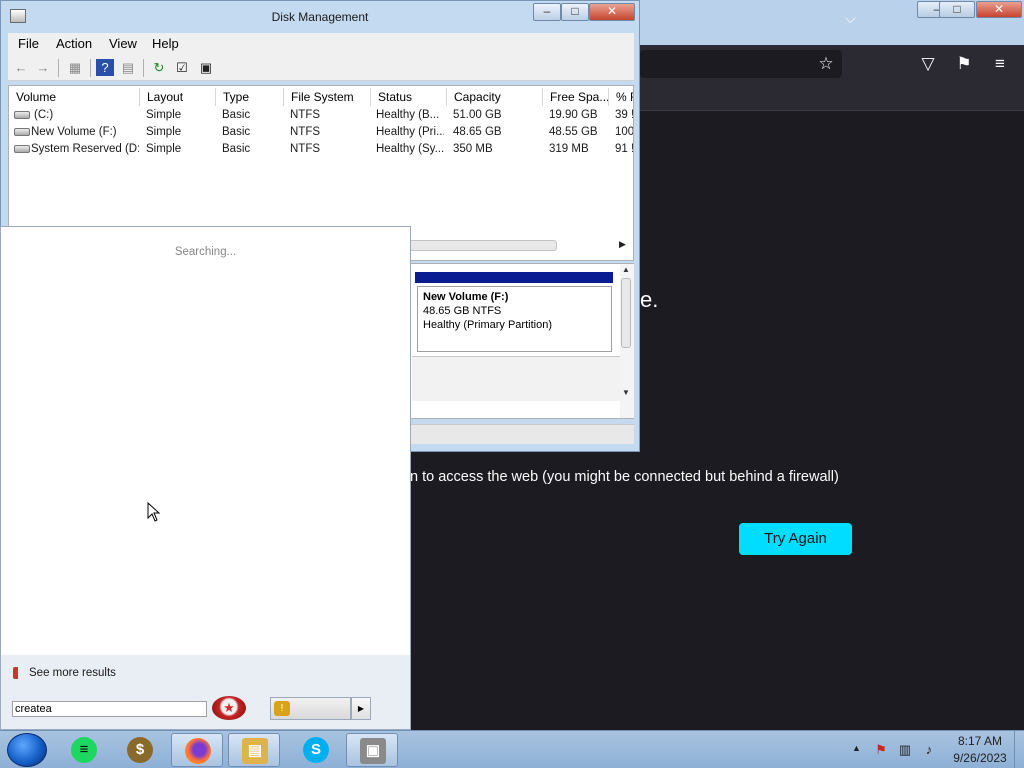 This screenshot has height=768, width=1024. Describe the element at coordinates (154, 512) in the screenshot. I see `mouse-cursor-icon` at that location.